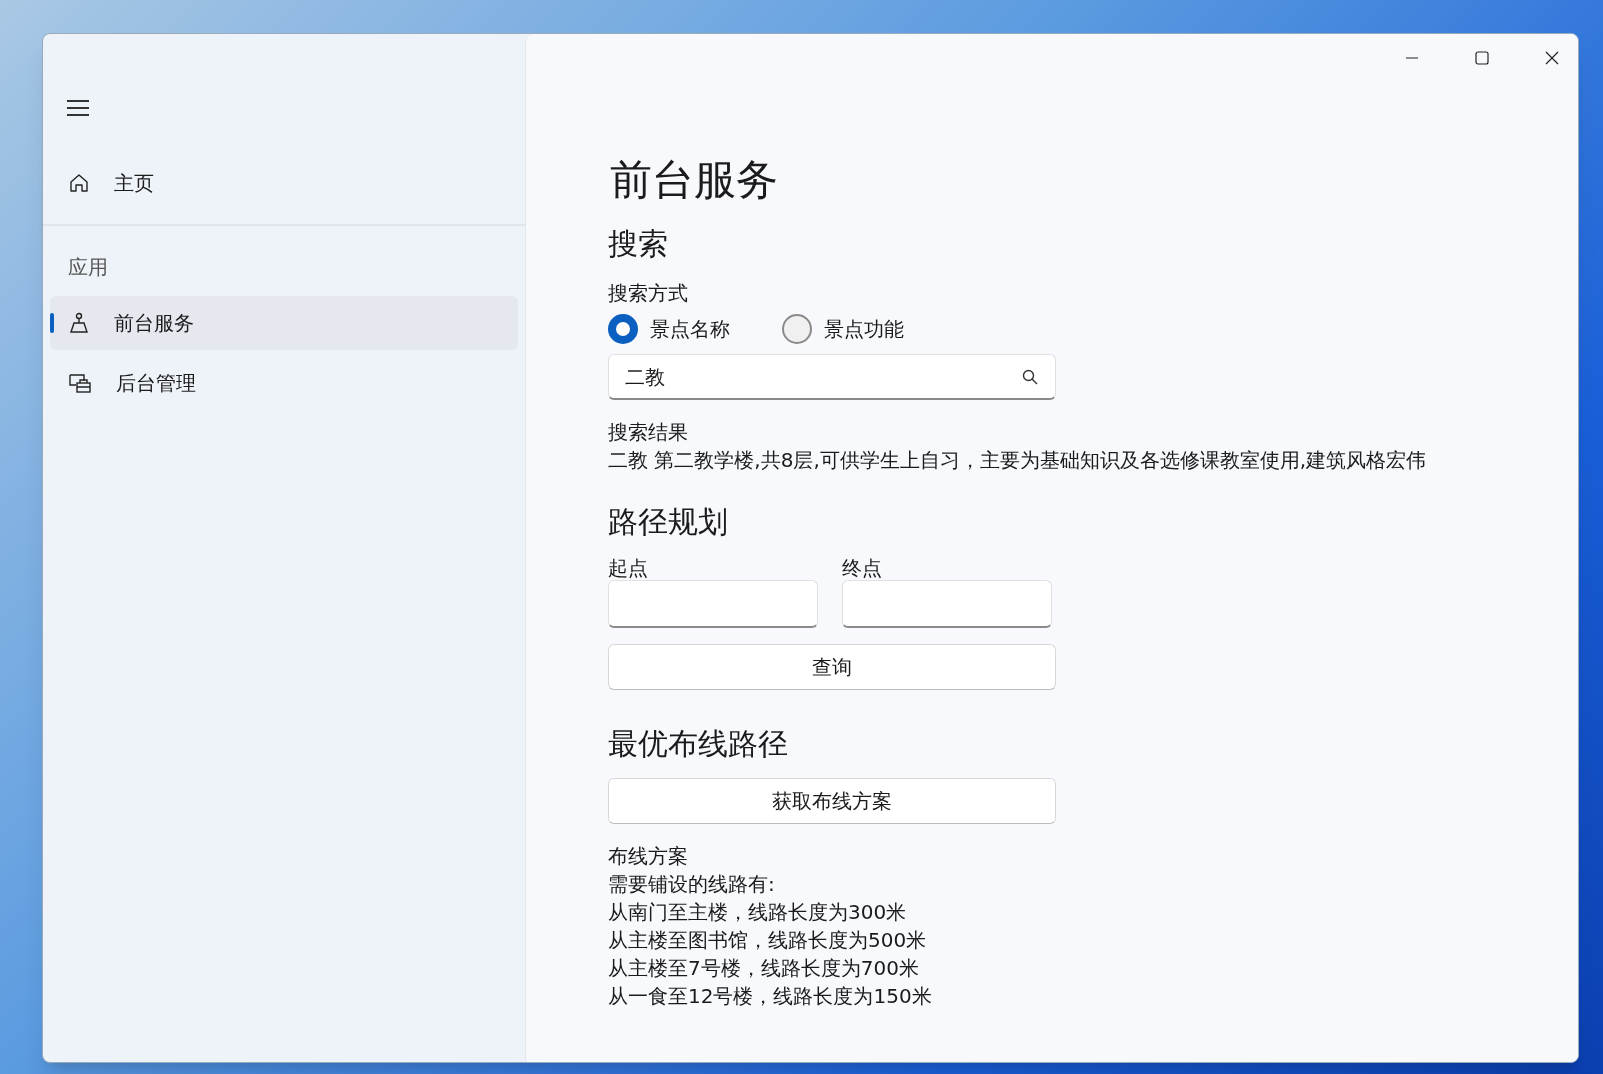 The width and height of the screenshot is (1603, 1074). I want to click on home-icon, so click(79, 183).